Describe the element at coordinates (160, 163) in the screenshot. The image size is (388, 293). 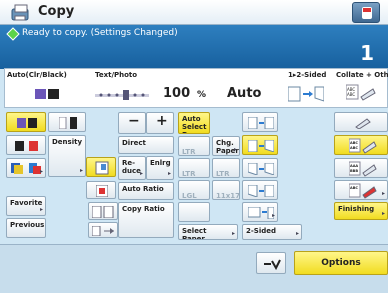
I see `enlarge-label: Enlrg` at that location.